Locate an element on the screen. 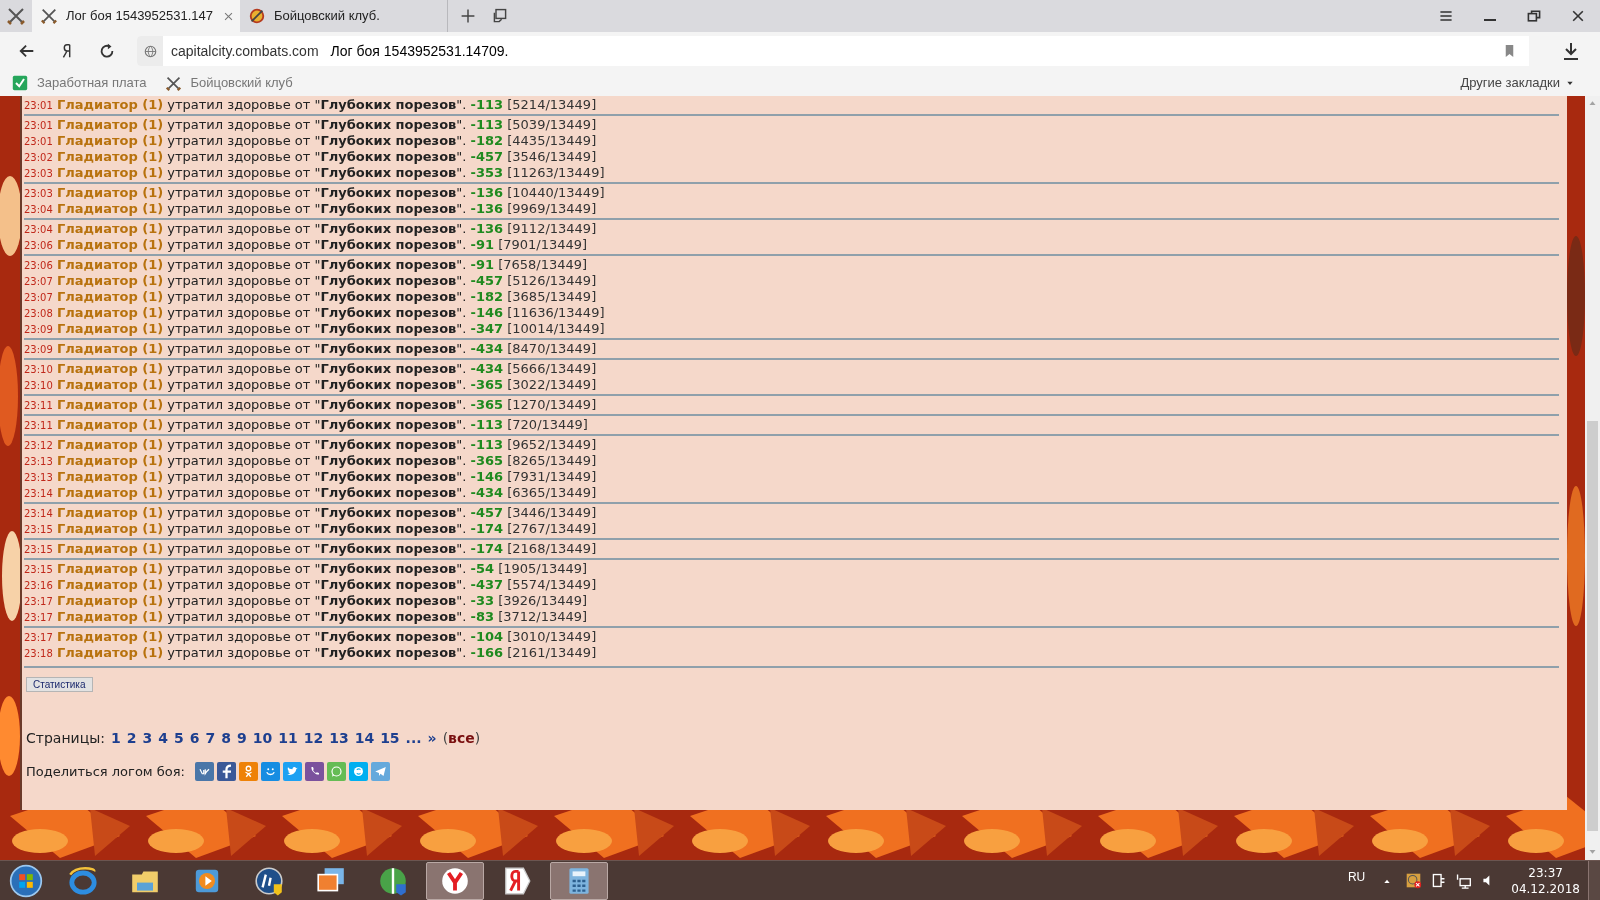 This screenshot has width=1600, height=900. page-link: 4 is located at coordinates (163, 738).